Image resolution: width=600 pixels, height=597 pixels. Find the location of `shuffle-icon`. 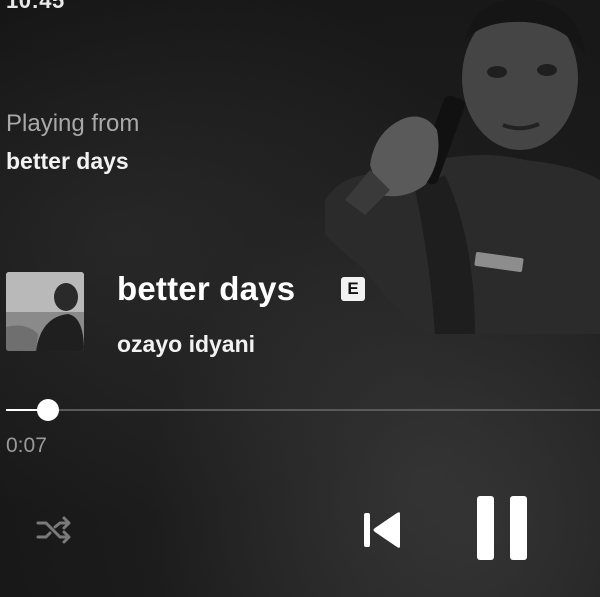

shuffle-icon is located at coordinates (54, 530).